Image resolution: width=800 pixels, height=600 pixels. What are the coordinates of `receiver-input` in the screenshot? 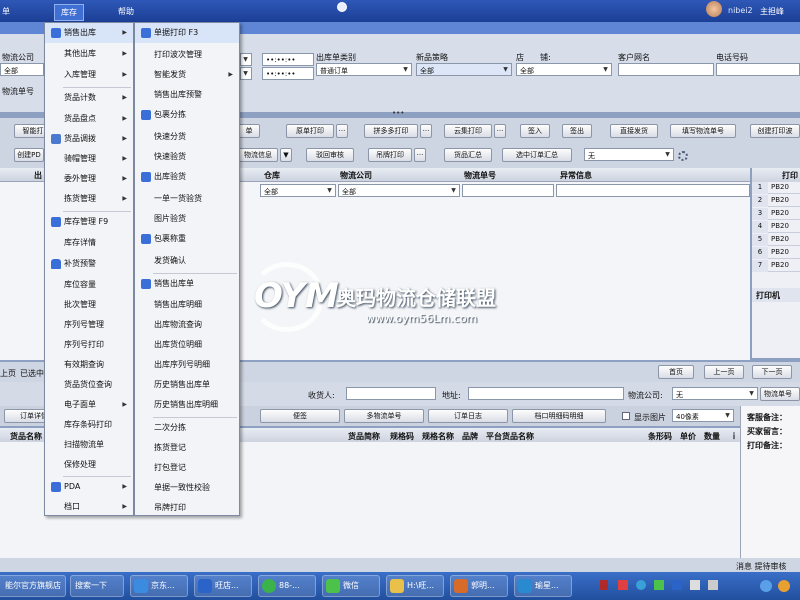 It's located at (391, 393).